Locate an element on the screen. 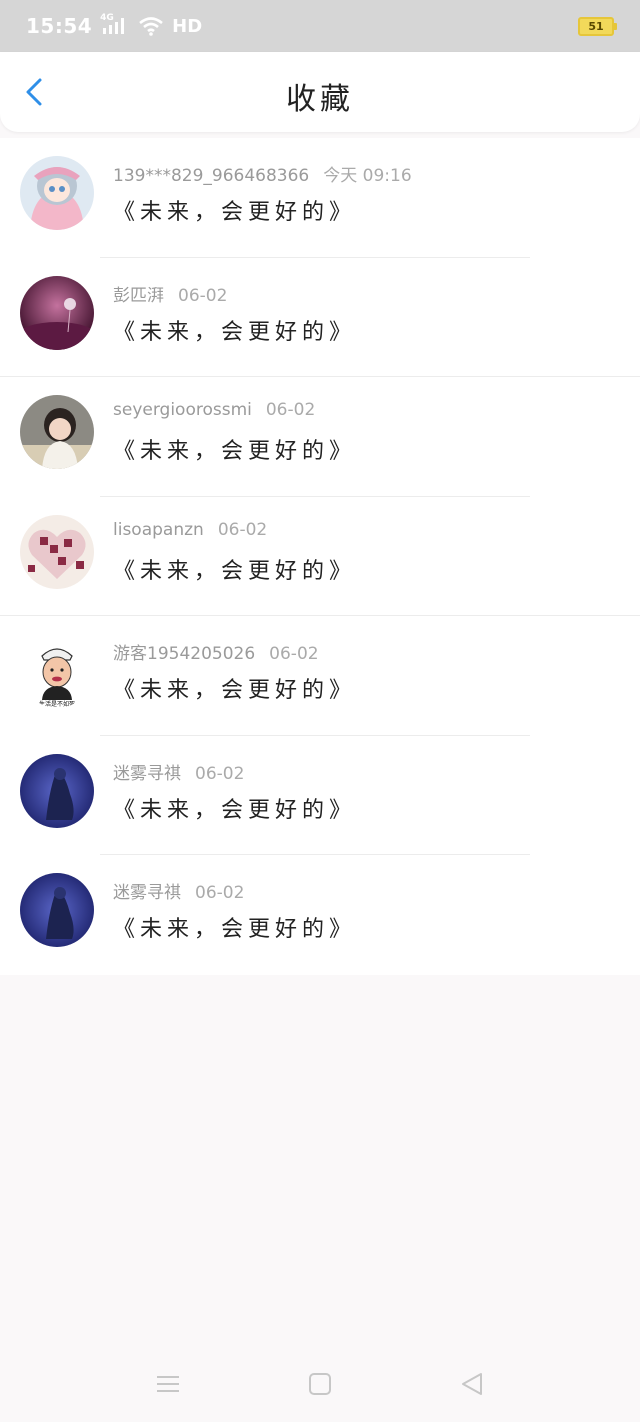 This screenshot has height=1422, width=640. list-item: lisoapanzn 06-02 《未来，会更好的》 is located at coordinates (320, 556).